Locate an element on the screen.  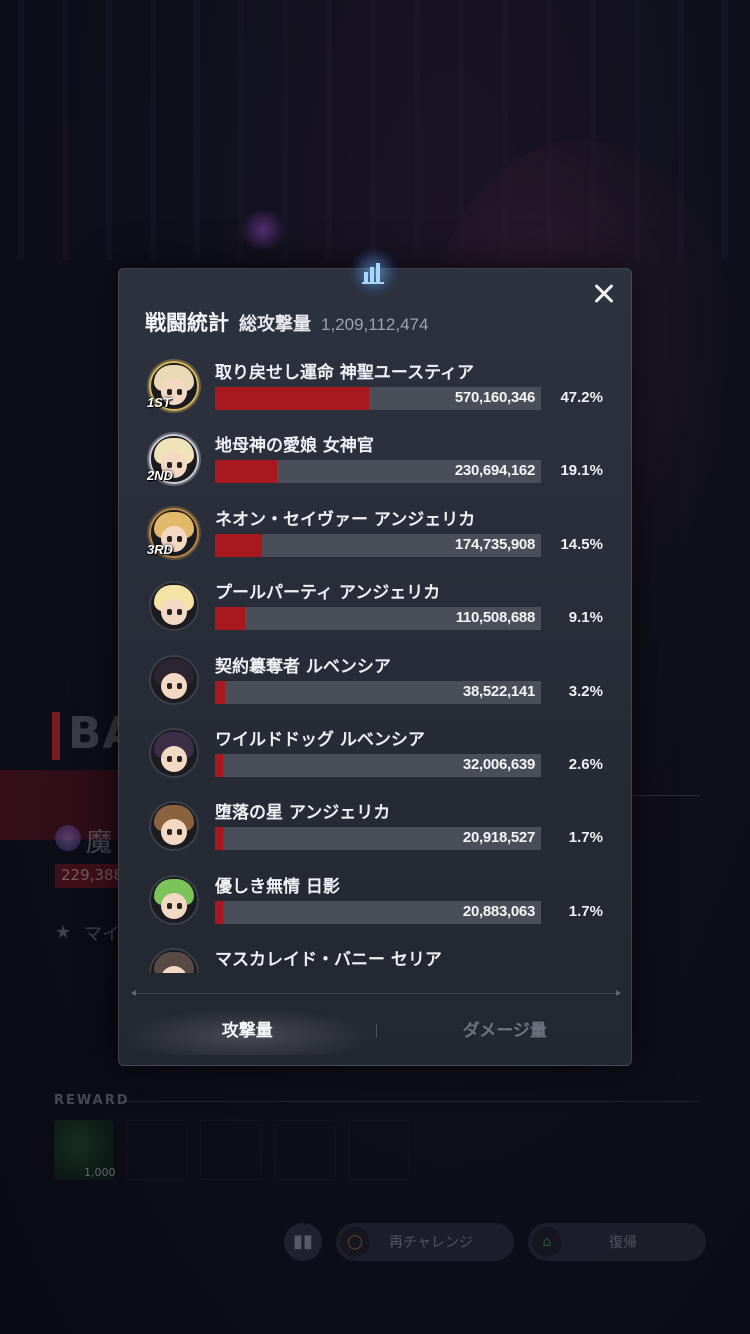
list-item: 優しき無情 日影 20,883,063 1.7% is located at coordinates (376, 905).